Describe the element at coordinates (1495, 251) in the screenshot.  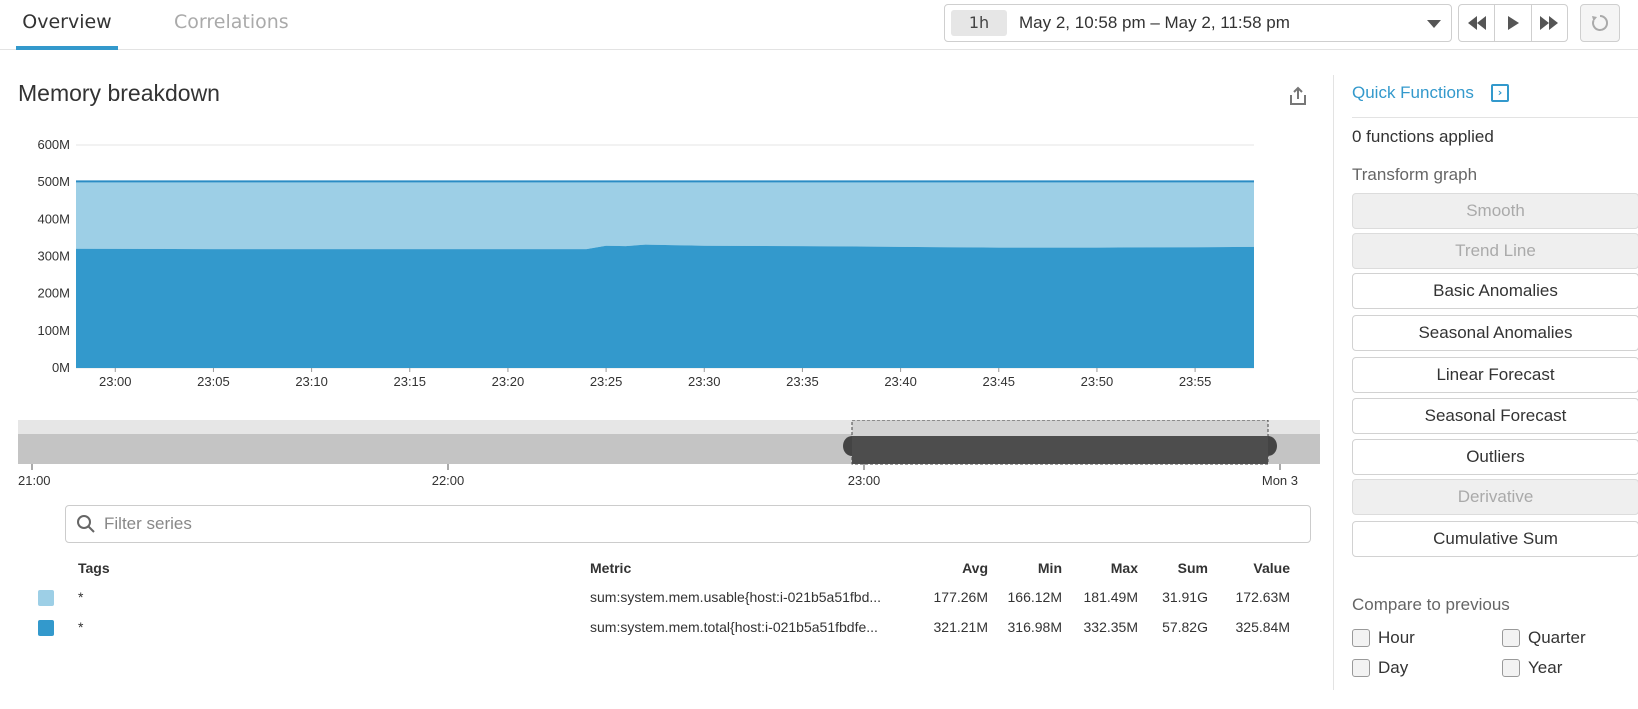
I see `trend-line-button: Trend Line` at that location.